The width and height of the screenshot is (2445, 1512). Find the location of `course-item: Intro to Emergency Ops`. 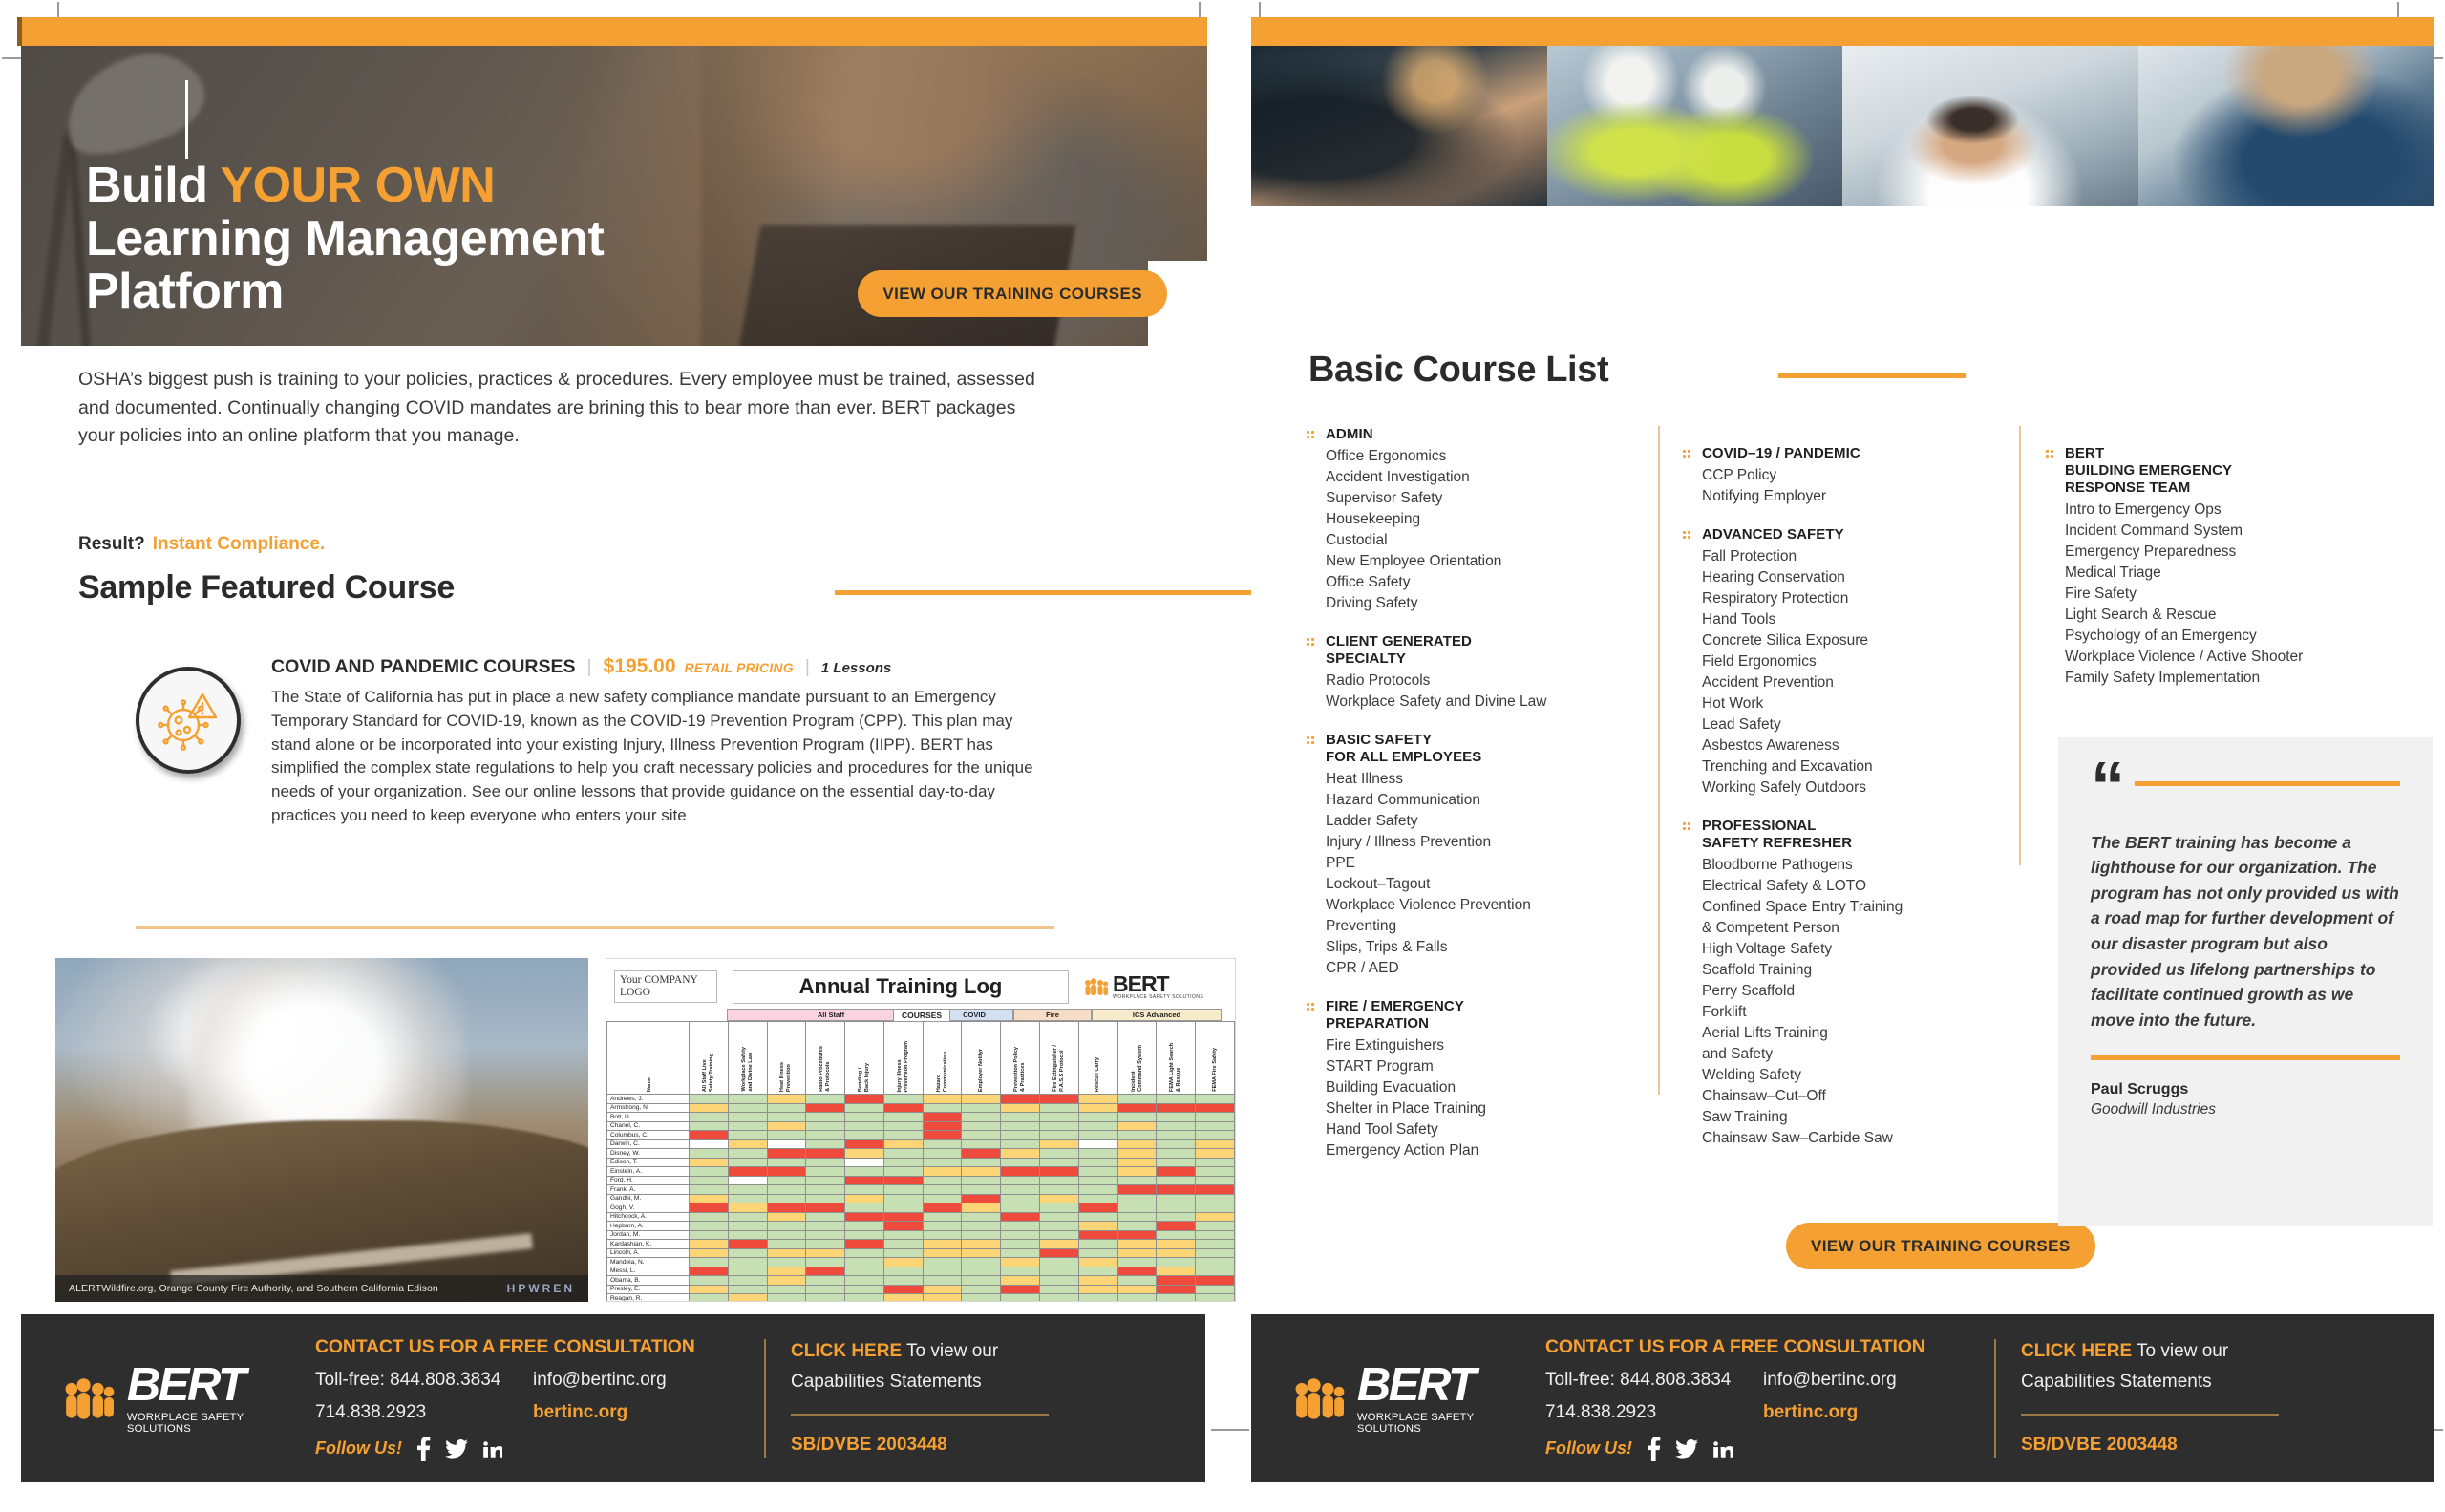

course-item: Intro to Emergency Ops is located at coordinates (2184, 510).